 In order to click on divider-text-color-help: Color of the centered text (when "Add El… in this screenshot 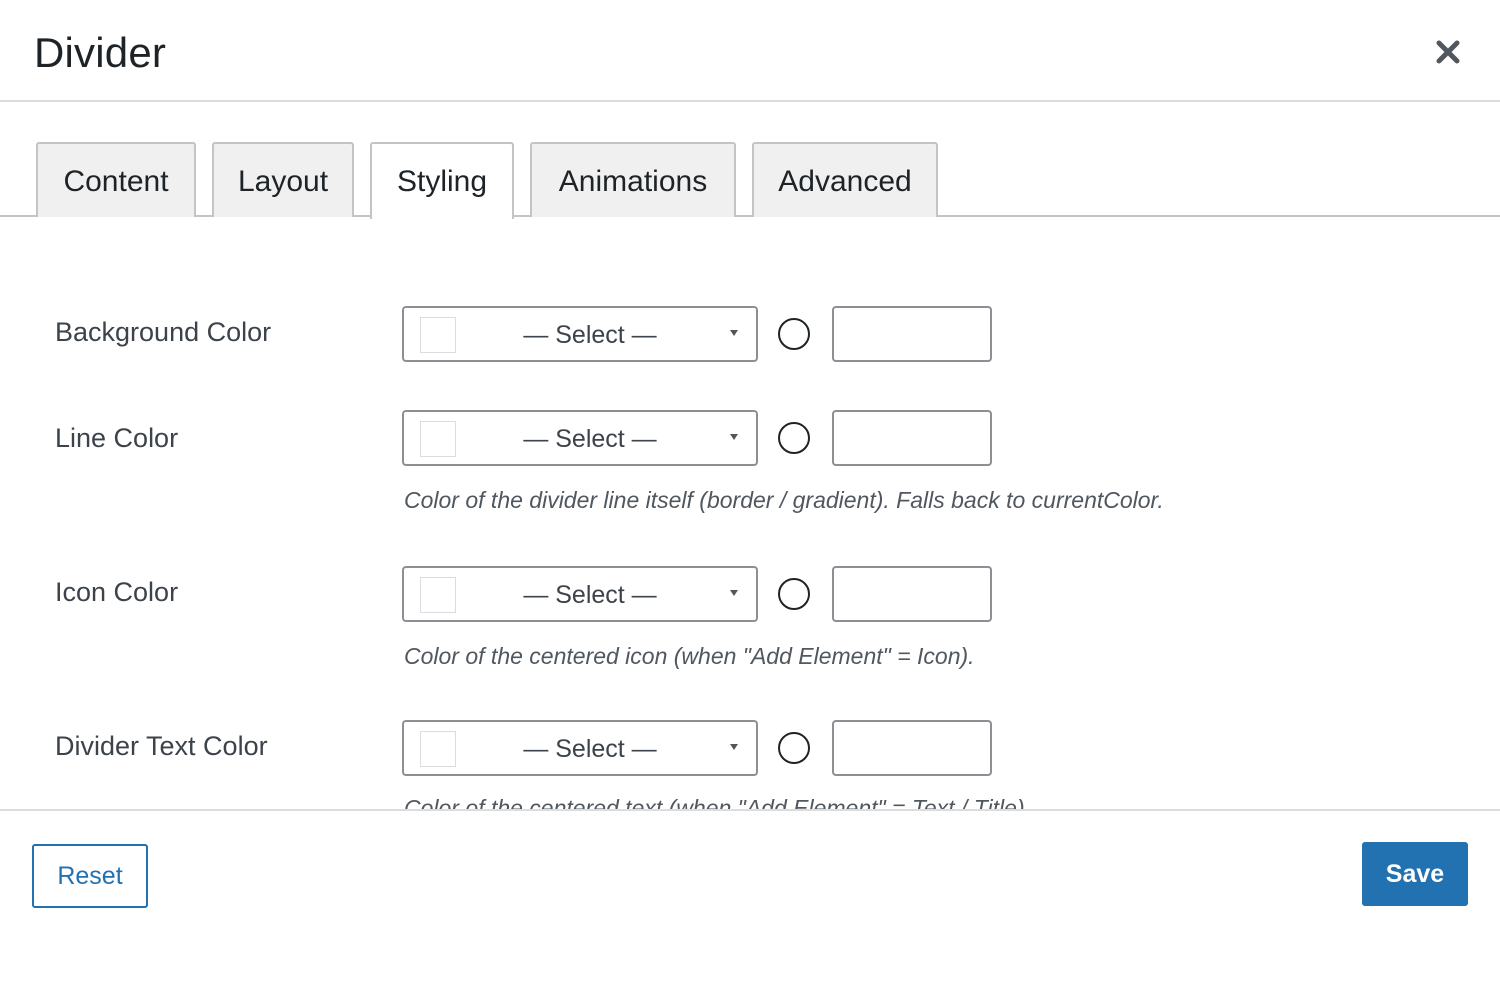, I will do `click(717, 802)`.